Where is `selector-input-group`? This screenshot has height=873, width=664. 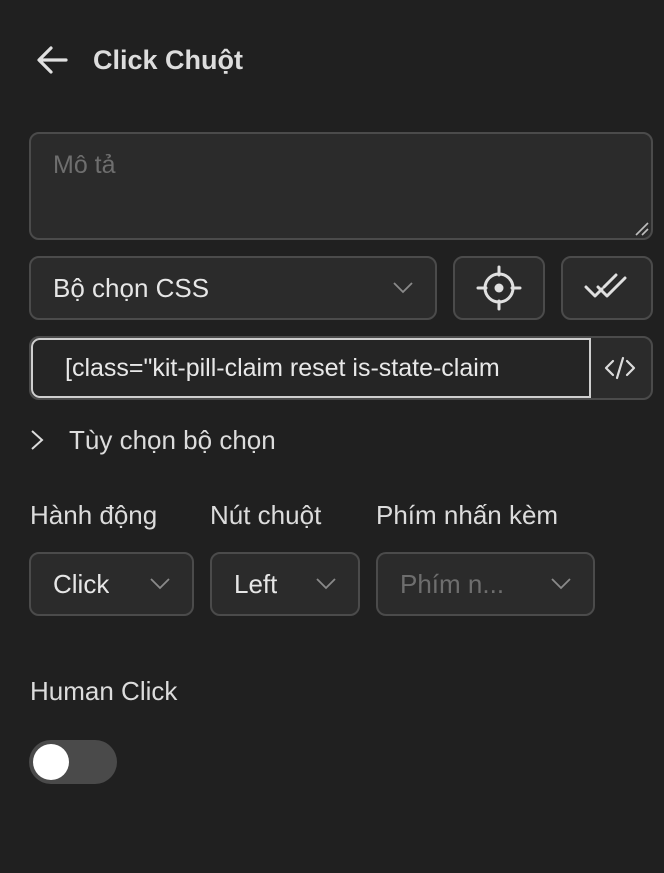 selector-input-group is located at coordinates (341, 368).